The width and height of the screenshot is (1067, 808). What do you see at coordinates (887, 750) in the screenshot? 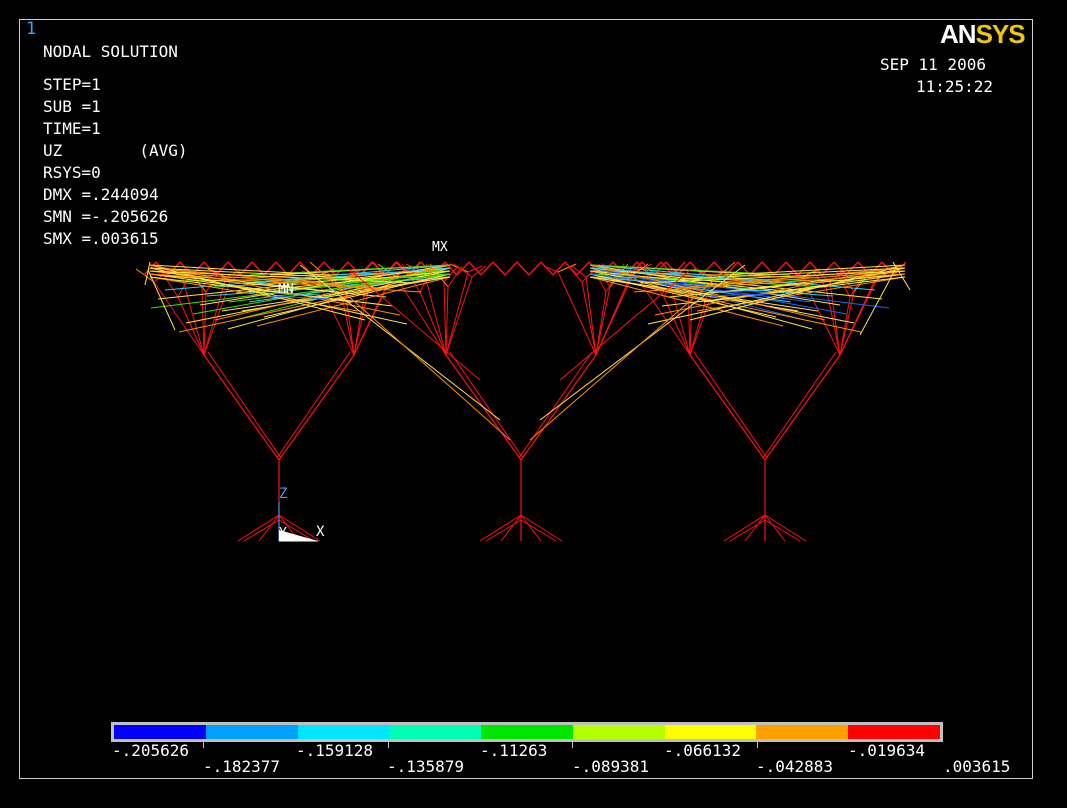
I see `legend-label-9: -.019634` at bounding box center [887, 750].